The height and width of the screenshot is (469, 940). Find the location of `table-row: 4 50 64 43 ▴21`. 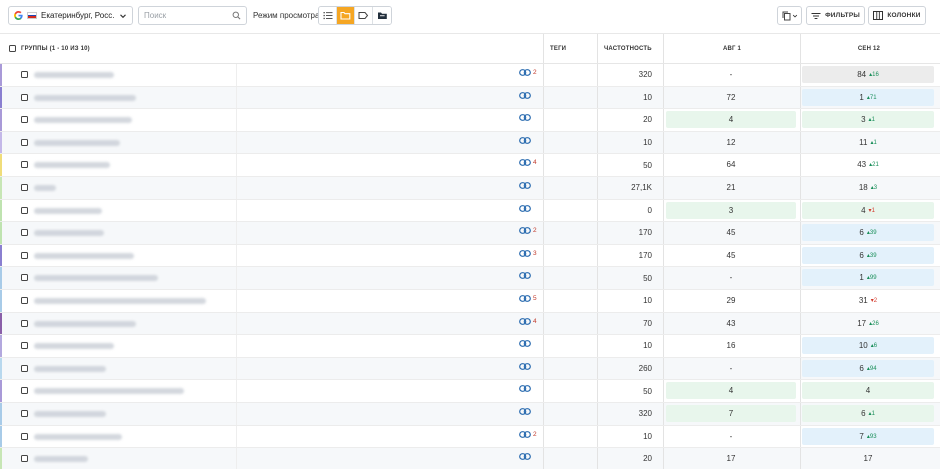

table-row: 4 50 64 43 ▴21 is located at coordinates (470, 165).